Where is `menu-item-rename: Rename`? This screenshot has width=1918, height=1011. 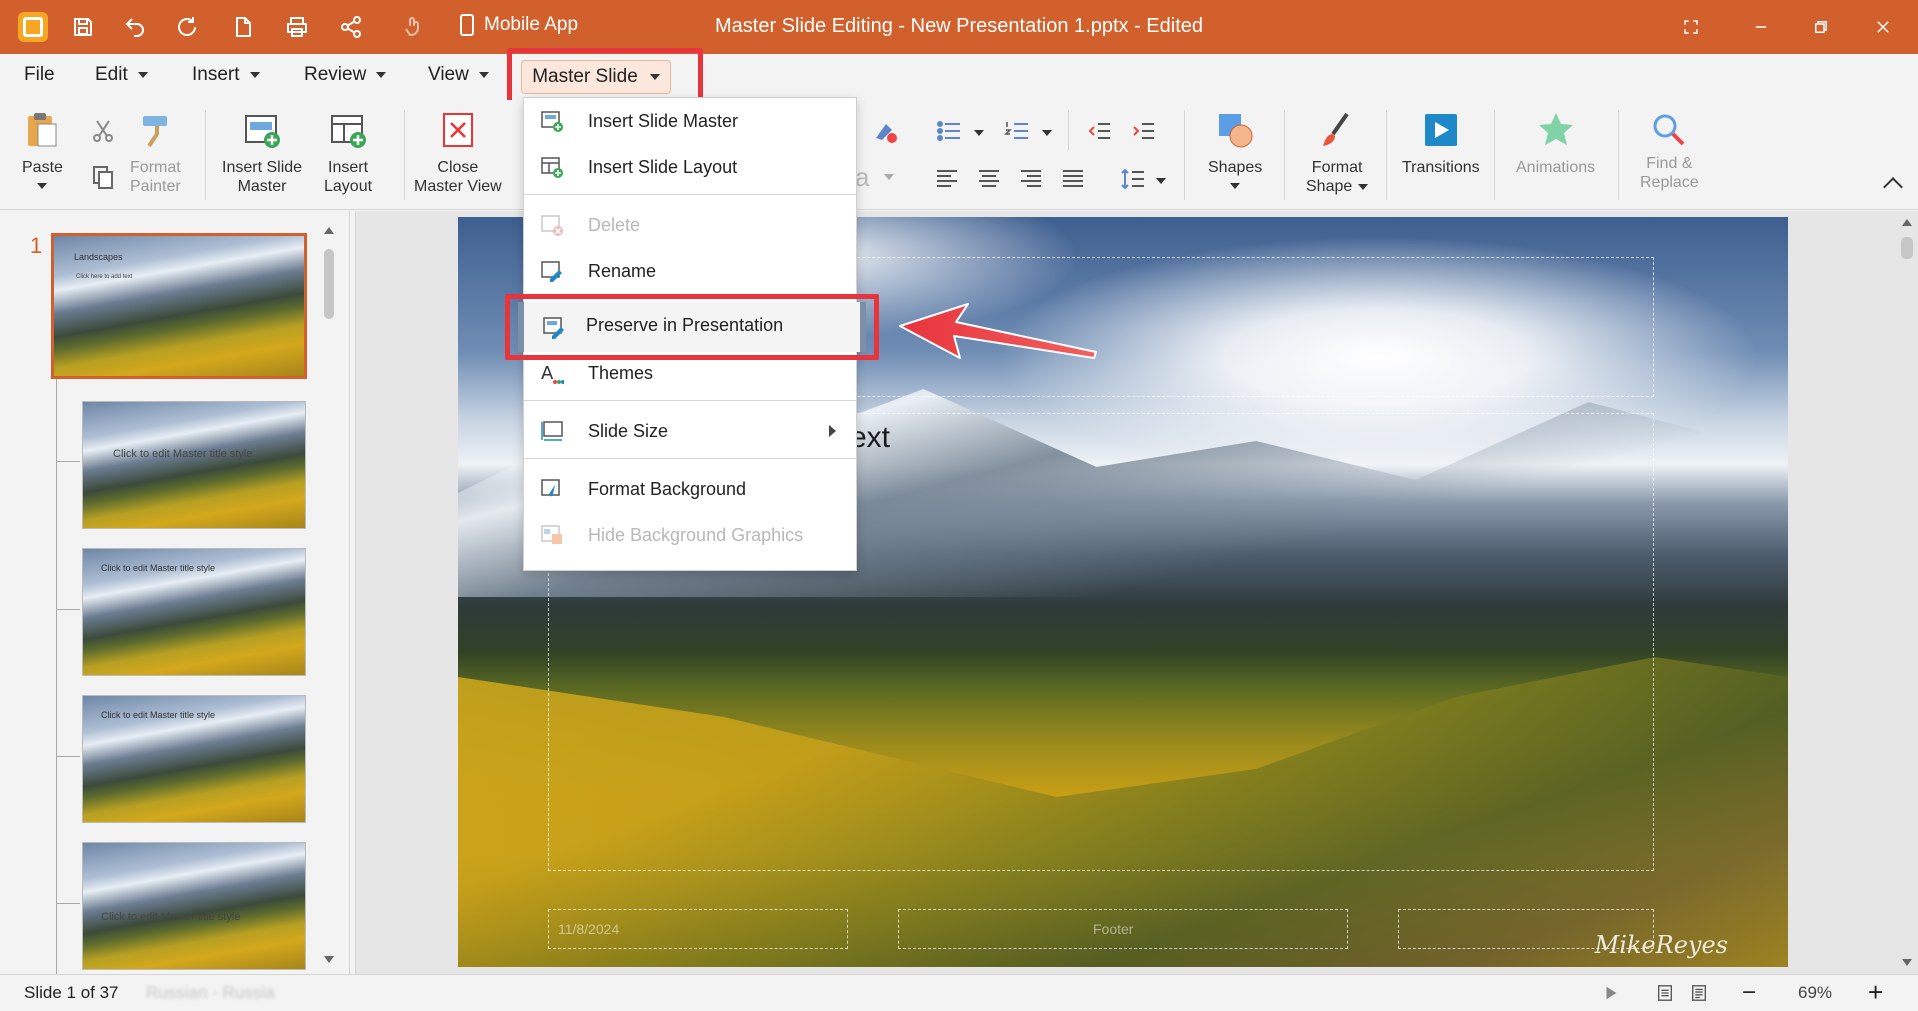
menu-item-rename: Rename is located at coordinates (690, 271).